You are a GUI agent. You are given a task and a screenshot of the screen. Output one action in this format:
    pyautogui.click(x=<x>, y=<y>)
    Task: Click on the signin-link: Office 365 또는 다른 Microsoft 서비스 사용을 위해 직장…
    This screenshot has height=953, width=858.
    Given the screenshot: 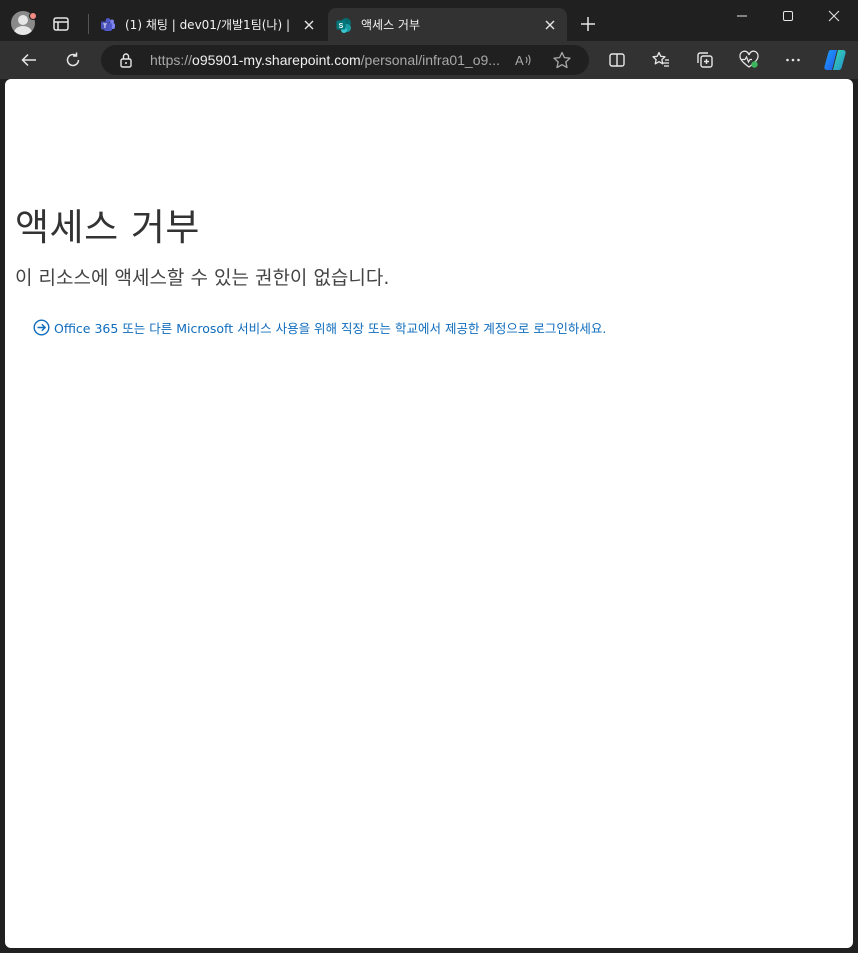 What is the action you would take?
    pyautogui.click(x=319, y=327)
    